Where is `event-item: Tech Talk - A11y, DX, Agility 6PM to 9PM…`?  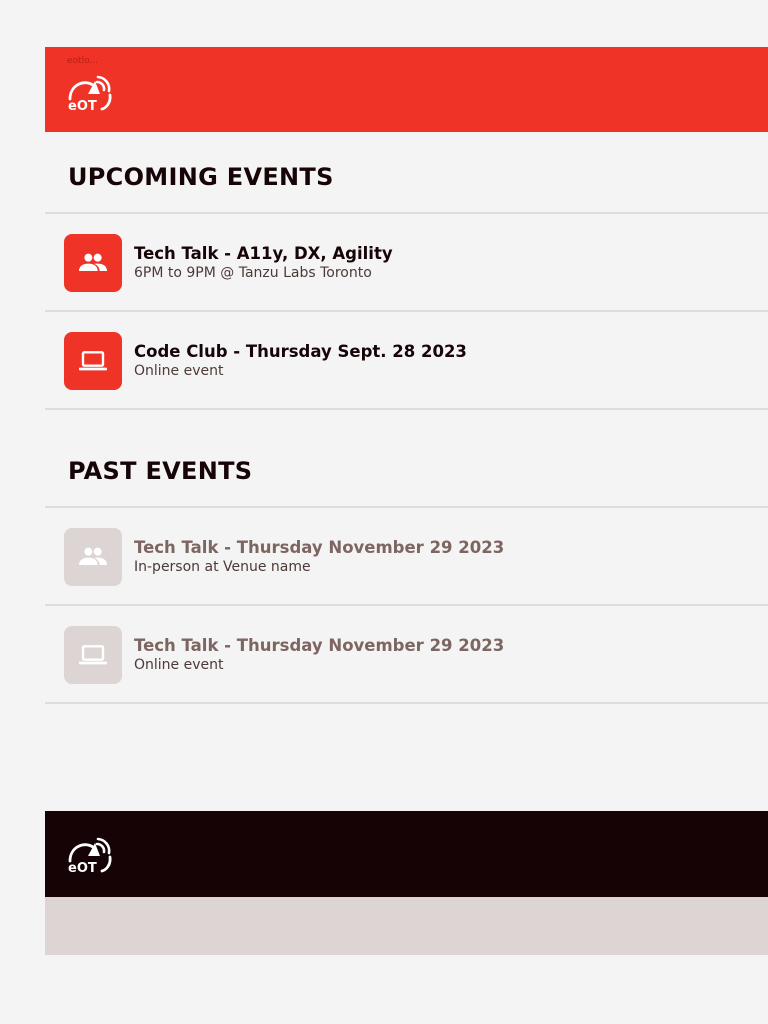 event-item: Tech Talk - A11y, DX, Agility 6PM to 9PM… is located at coordinates (406, 262).